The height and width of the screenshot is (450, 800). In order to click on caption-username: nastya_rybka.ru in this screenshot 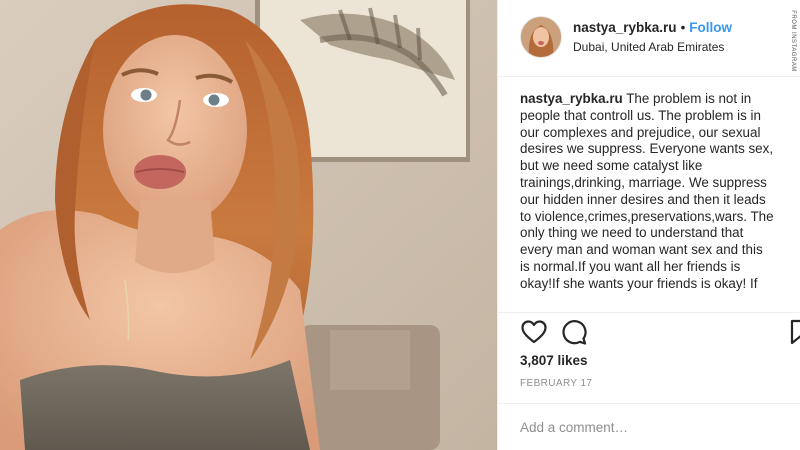, I will do `click(571, 98)`.